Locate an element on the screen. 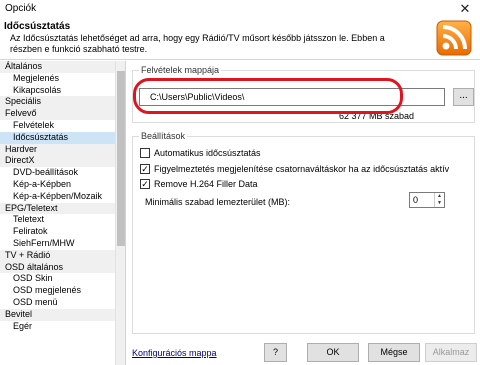 The height and width of the screenshot is (365, 480). tree-item: Teletext is located at coordinates (62, 220).